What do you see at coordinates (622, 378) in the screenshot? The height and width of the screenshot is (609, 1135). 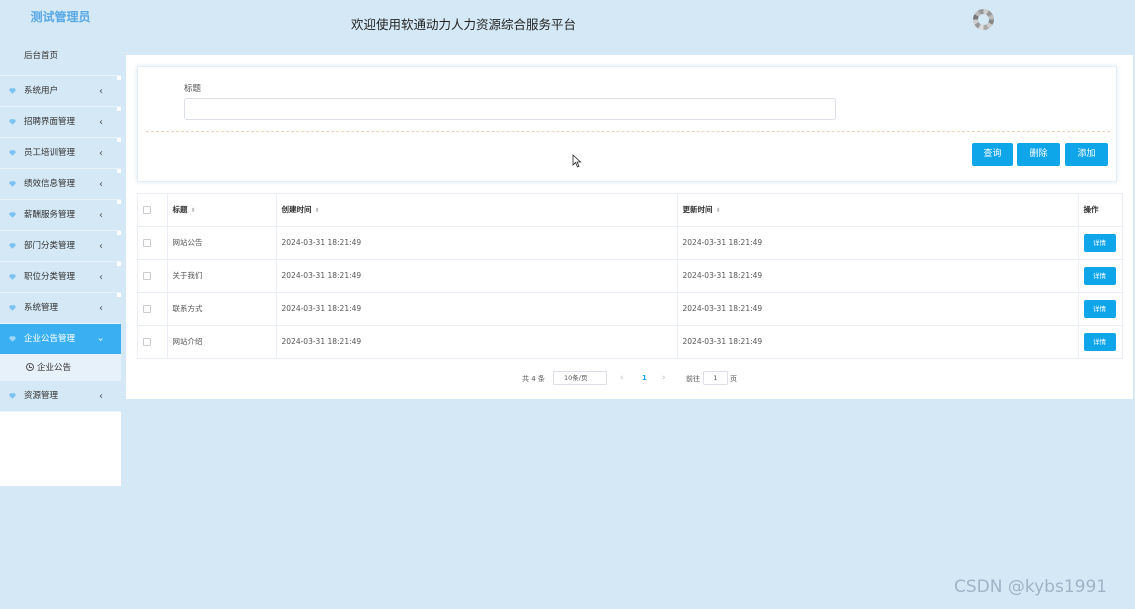 I see `prev-page-icon: ‹` at bounding box center [622, 378].